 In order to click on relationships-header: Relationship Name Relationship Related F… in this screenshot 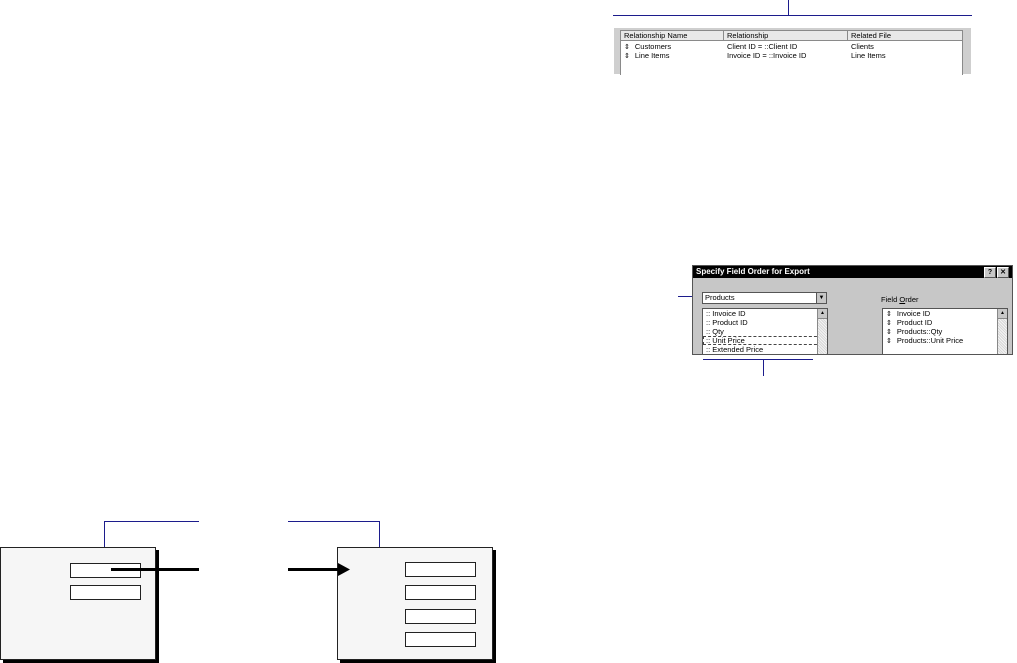, I will do `click(791, 36)`.